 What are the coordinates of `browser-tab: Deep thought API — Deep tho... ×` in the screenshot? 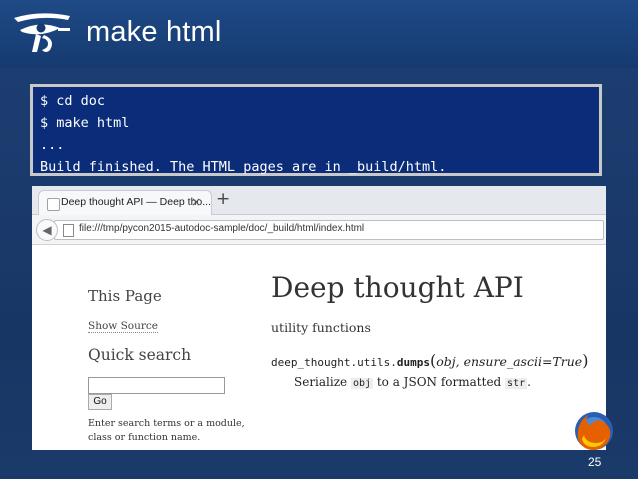 It's located at (125, 203).